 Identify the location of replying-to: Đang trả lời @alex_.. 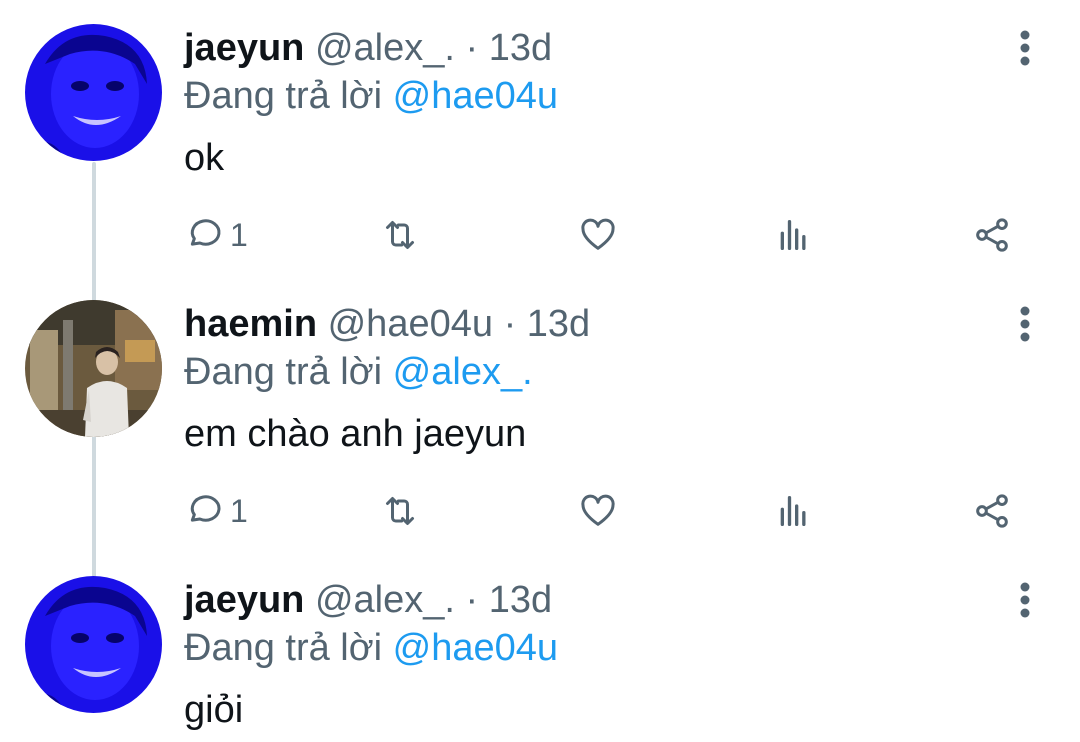
(358, 372).